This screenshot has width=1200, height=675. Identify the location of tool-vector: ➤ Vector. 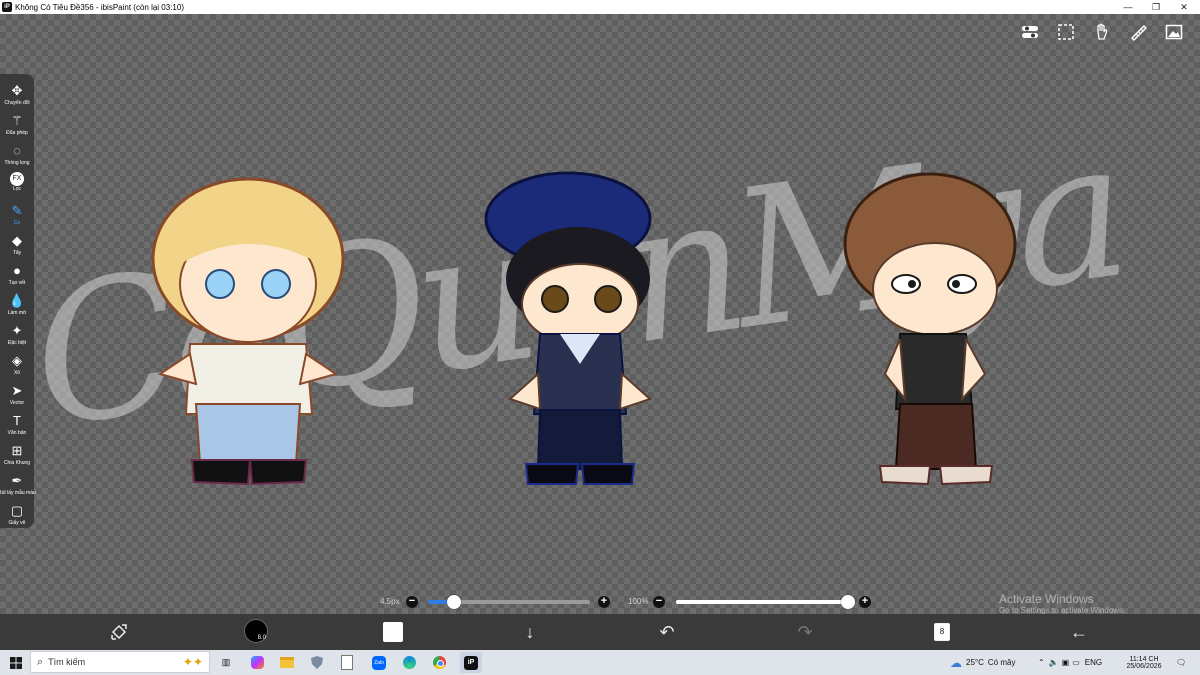
(17, 397).